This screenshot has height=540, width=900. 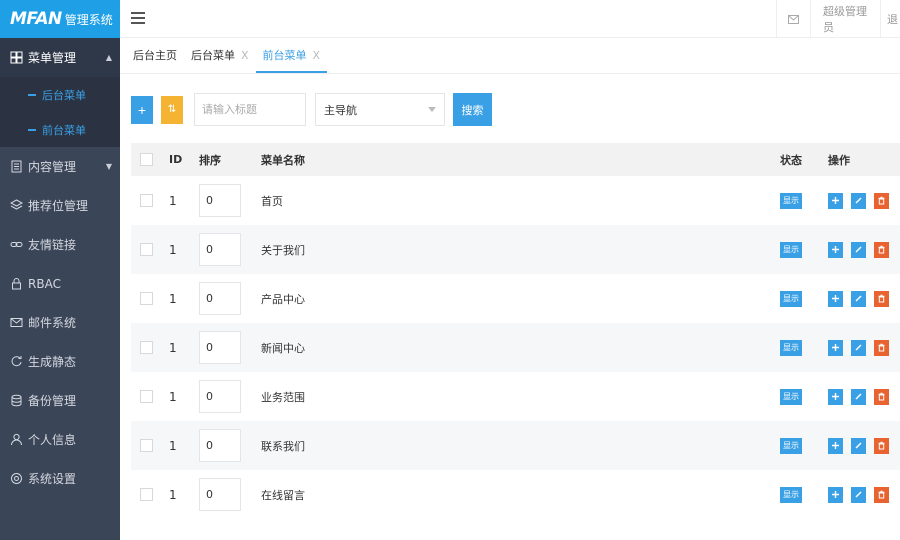 I want to click on logo-mark: MFAN, so click(x=36, y=19).